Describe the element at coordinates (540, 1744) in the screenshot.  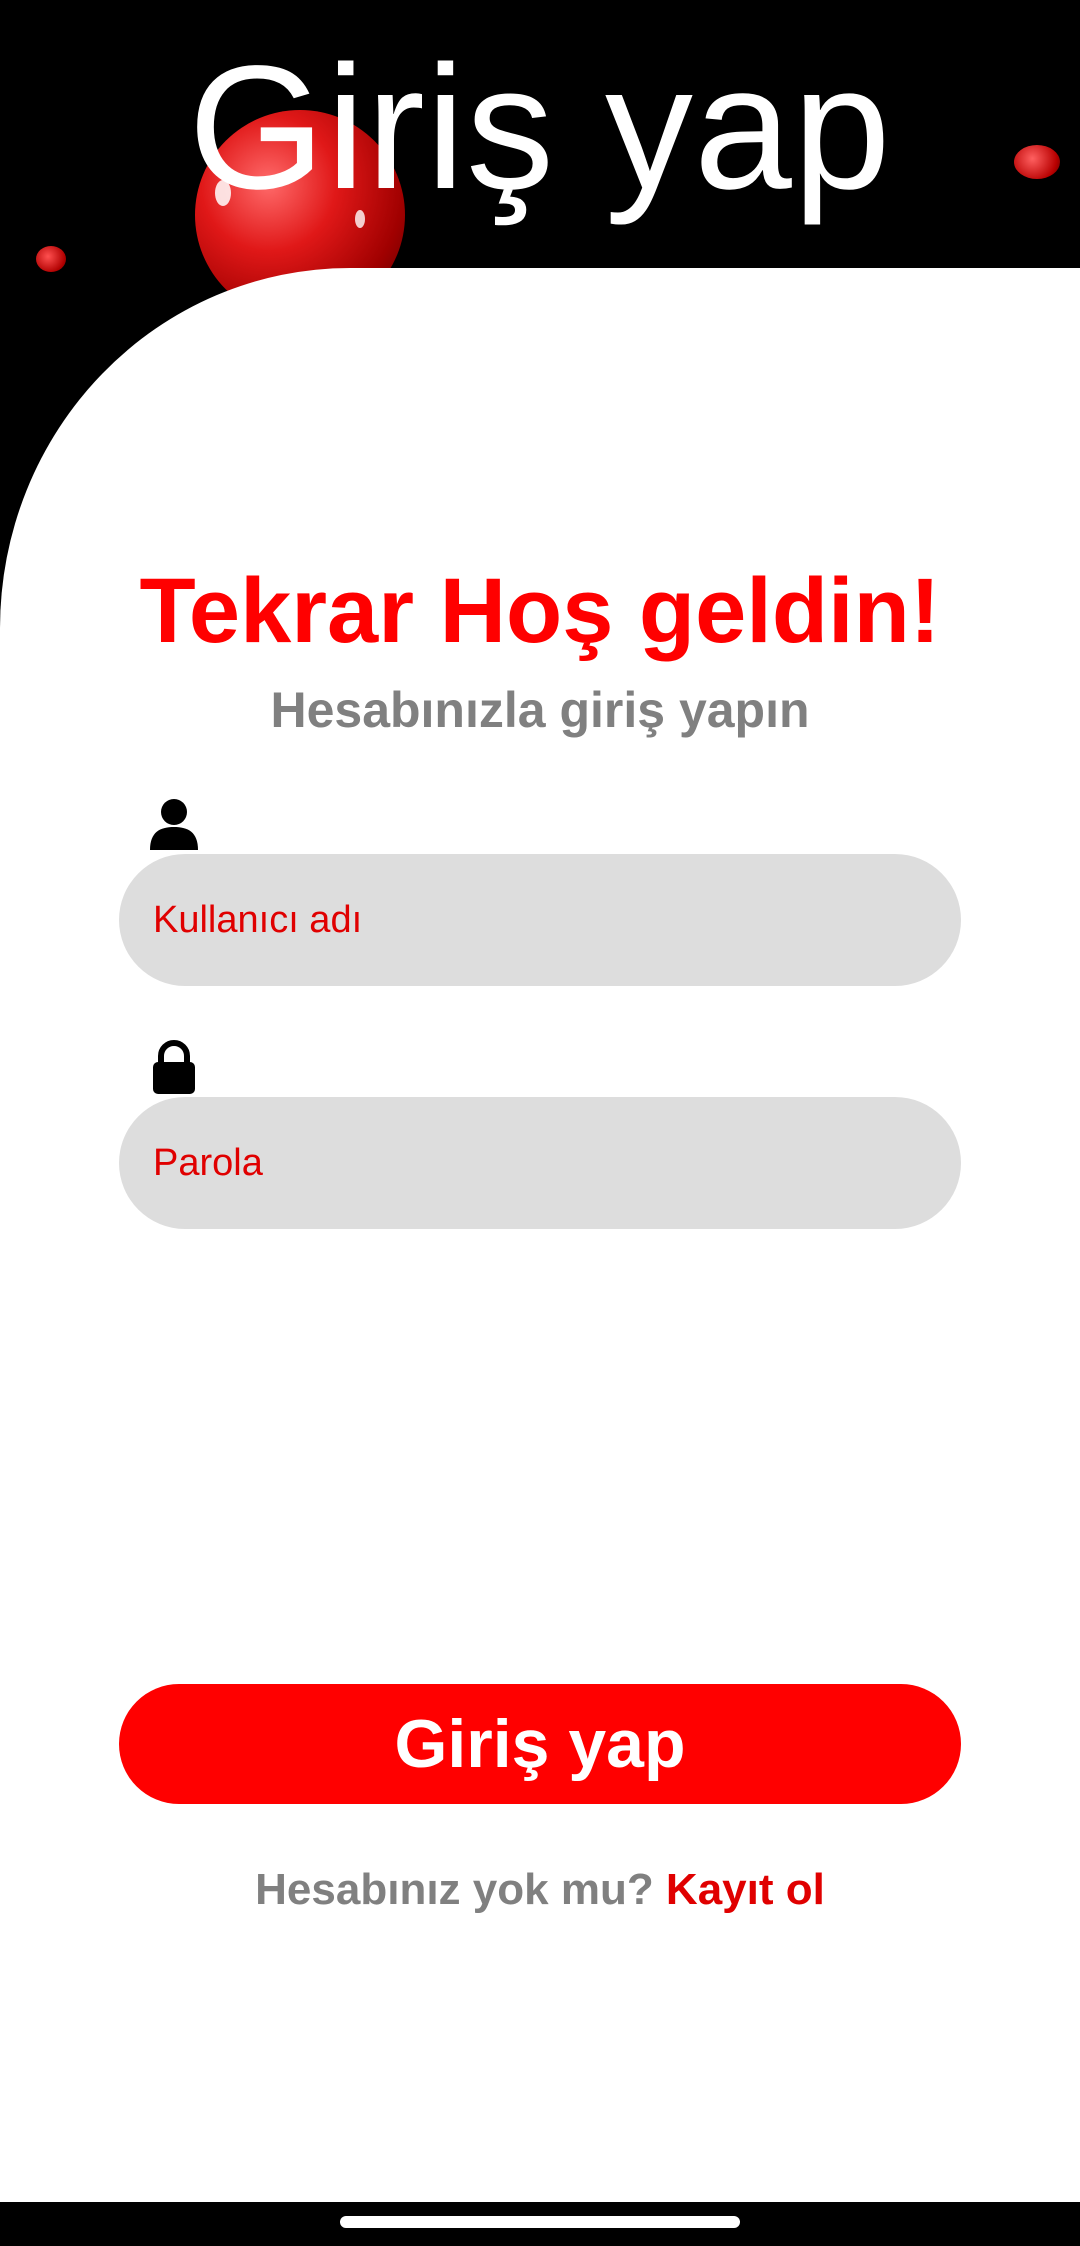
I see `login-button: Giriş yap` at that location.